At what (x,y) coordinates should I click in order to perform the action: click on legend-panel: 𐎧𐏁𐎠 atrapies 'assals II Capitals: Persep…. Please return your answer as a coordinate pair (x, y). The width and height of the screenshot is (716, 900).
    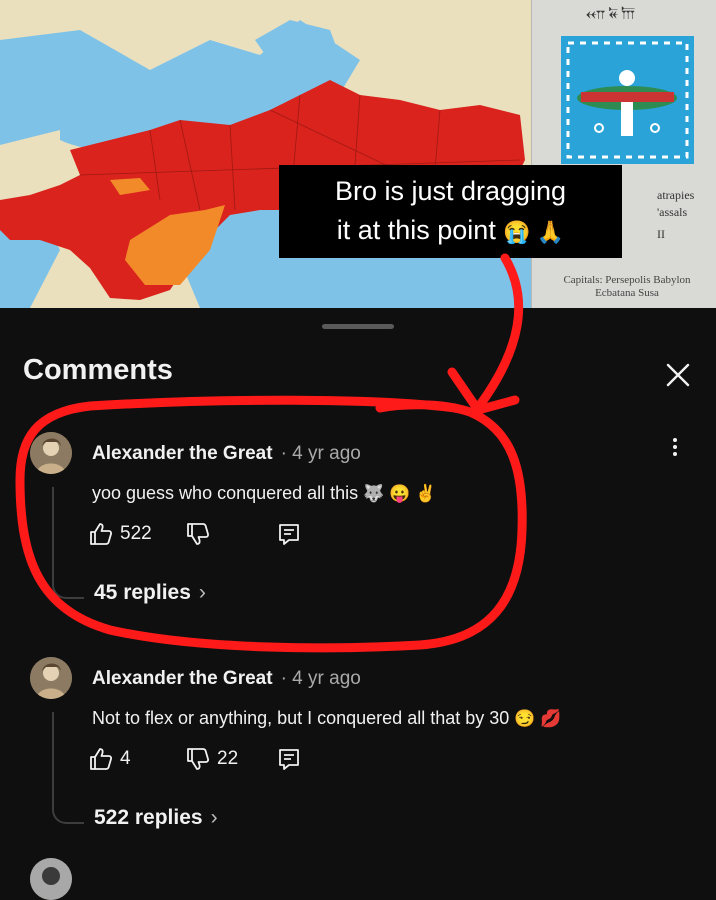
    Looking at the image, I should click on (623, 154).